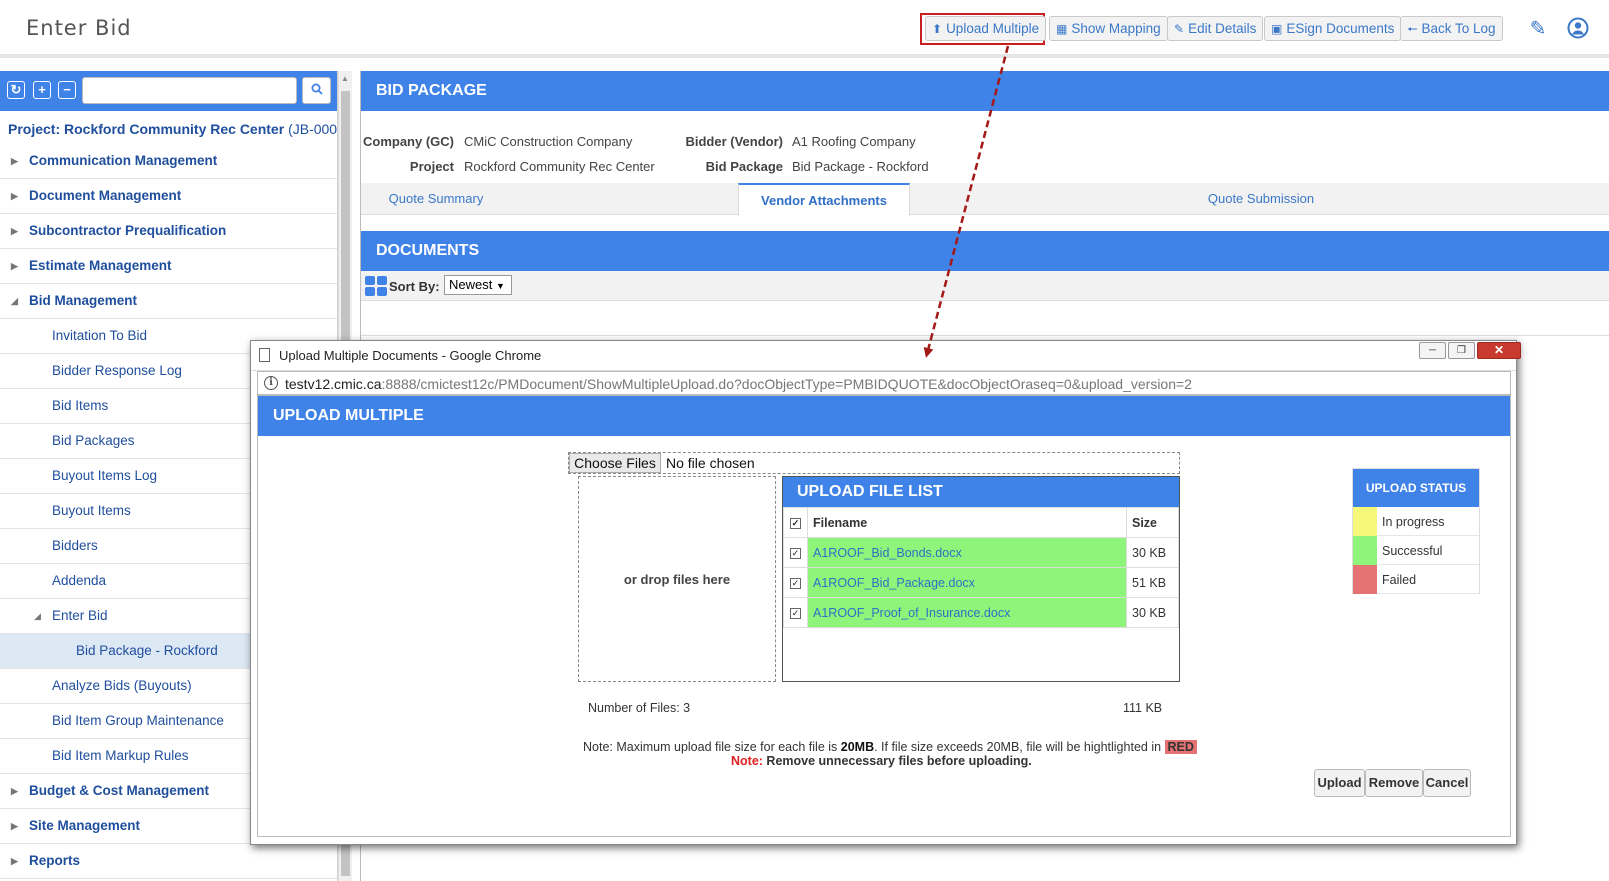  What do you see at coordinates (1538, 29) in the screenshot?
I see `edit-note-icon: ✎` at bounding box center [1538, 29].